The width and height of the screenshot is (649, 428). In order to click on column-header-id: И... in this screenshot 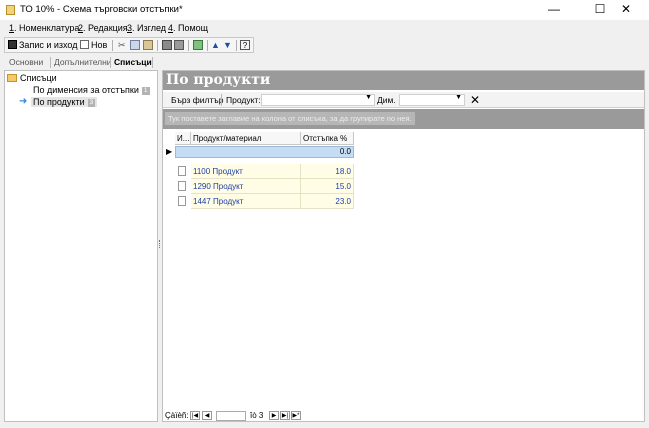, I will do `click(183, 138)`.